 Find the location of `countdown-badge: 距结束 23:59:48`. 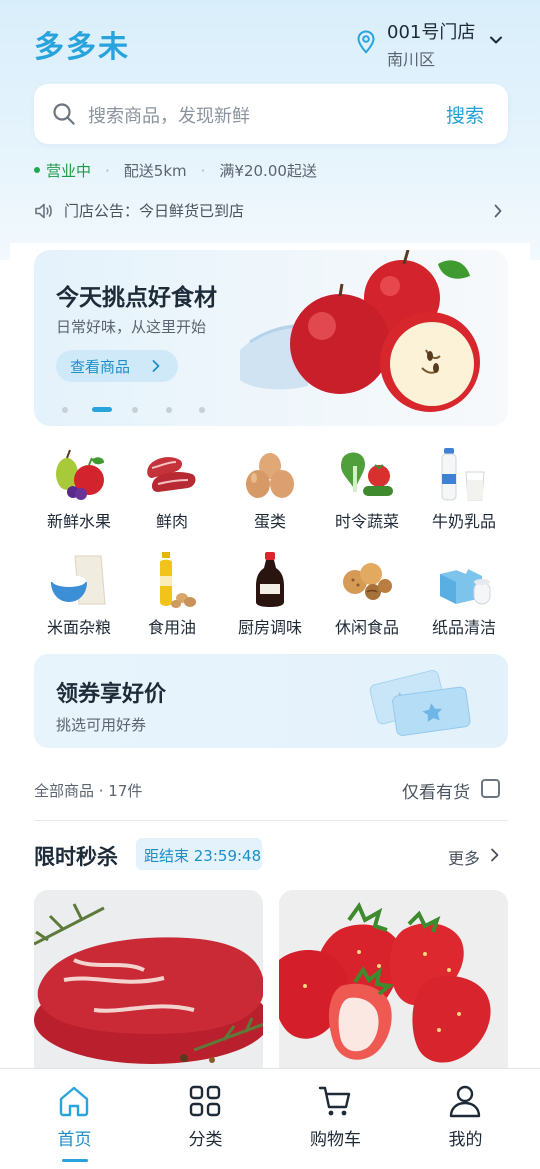

countdown-badge: 距结束 23:59:48 is located at coordinates (199, 854).